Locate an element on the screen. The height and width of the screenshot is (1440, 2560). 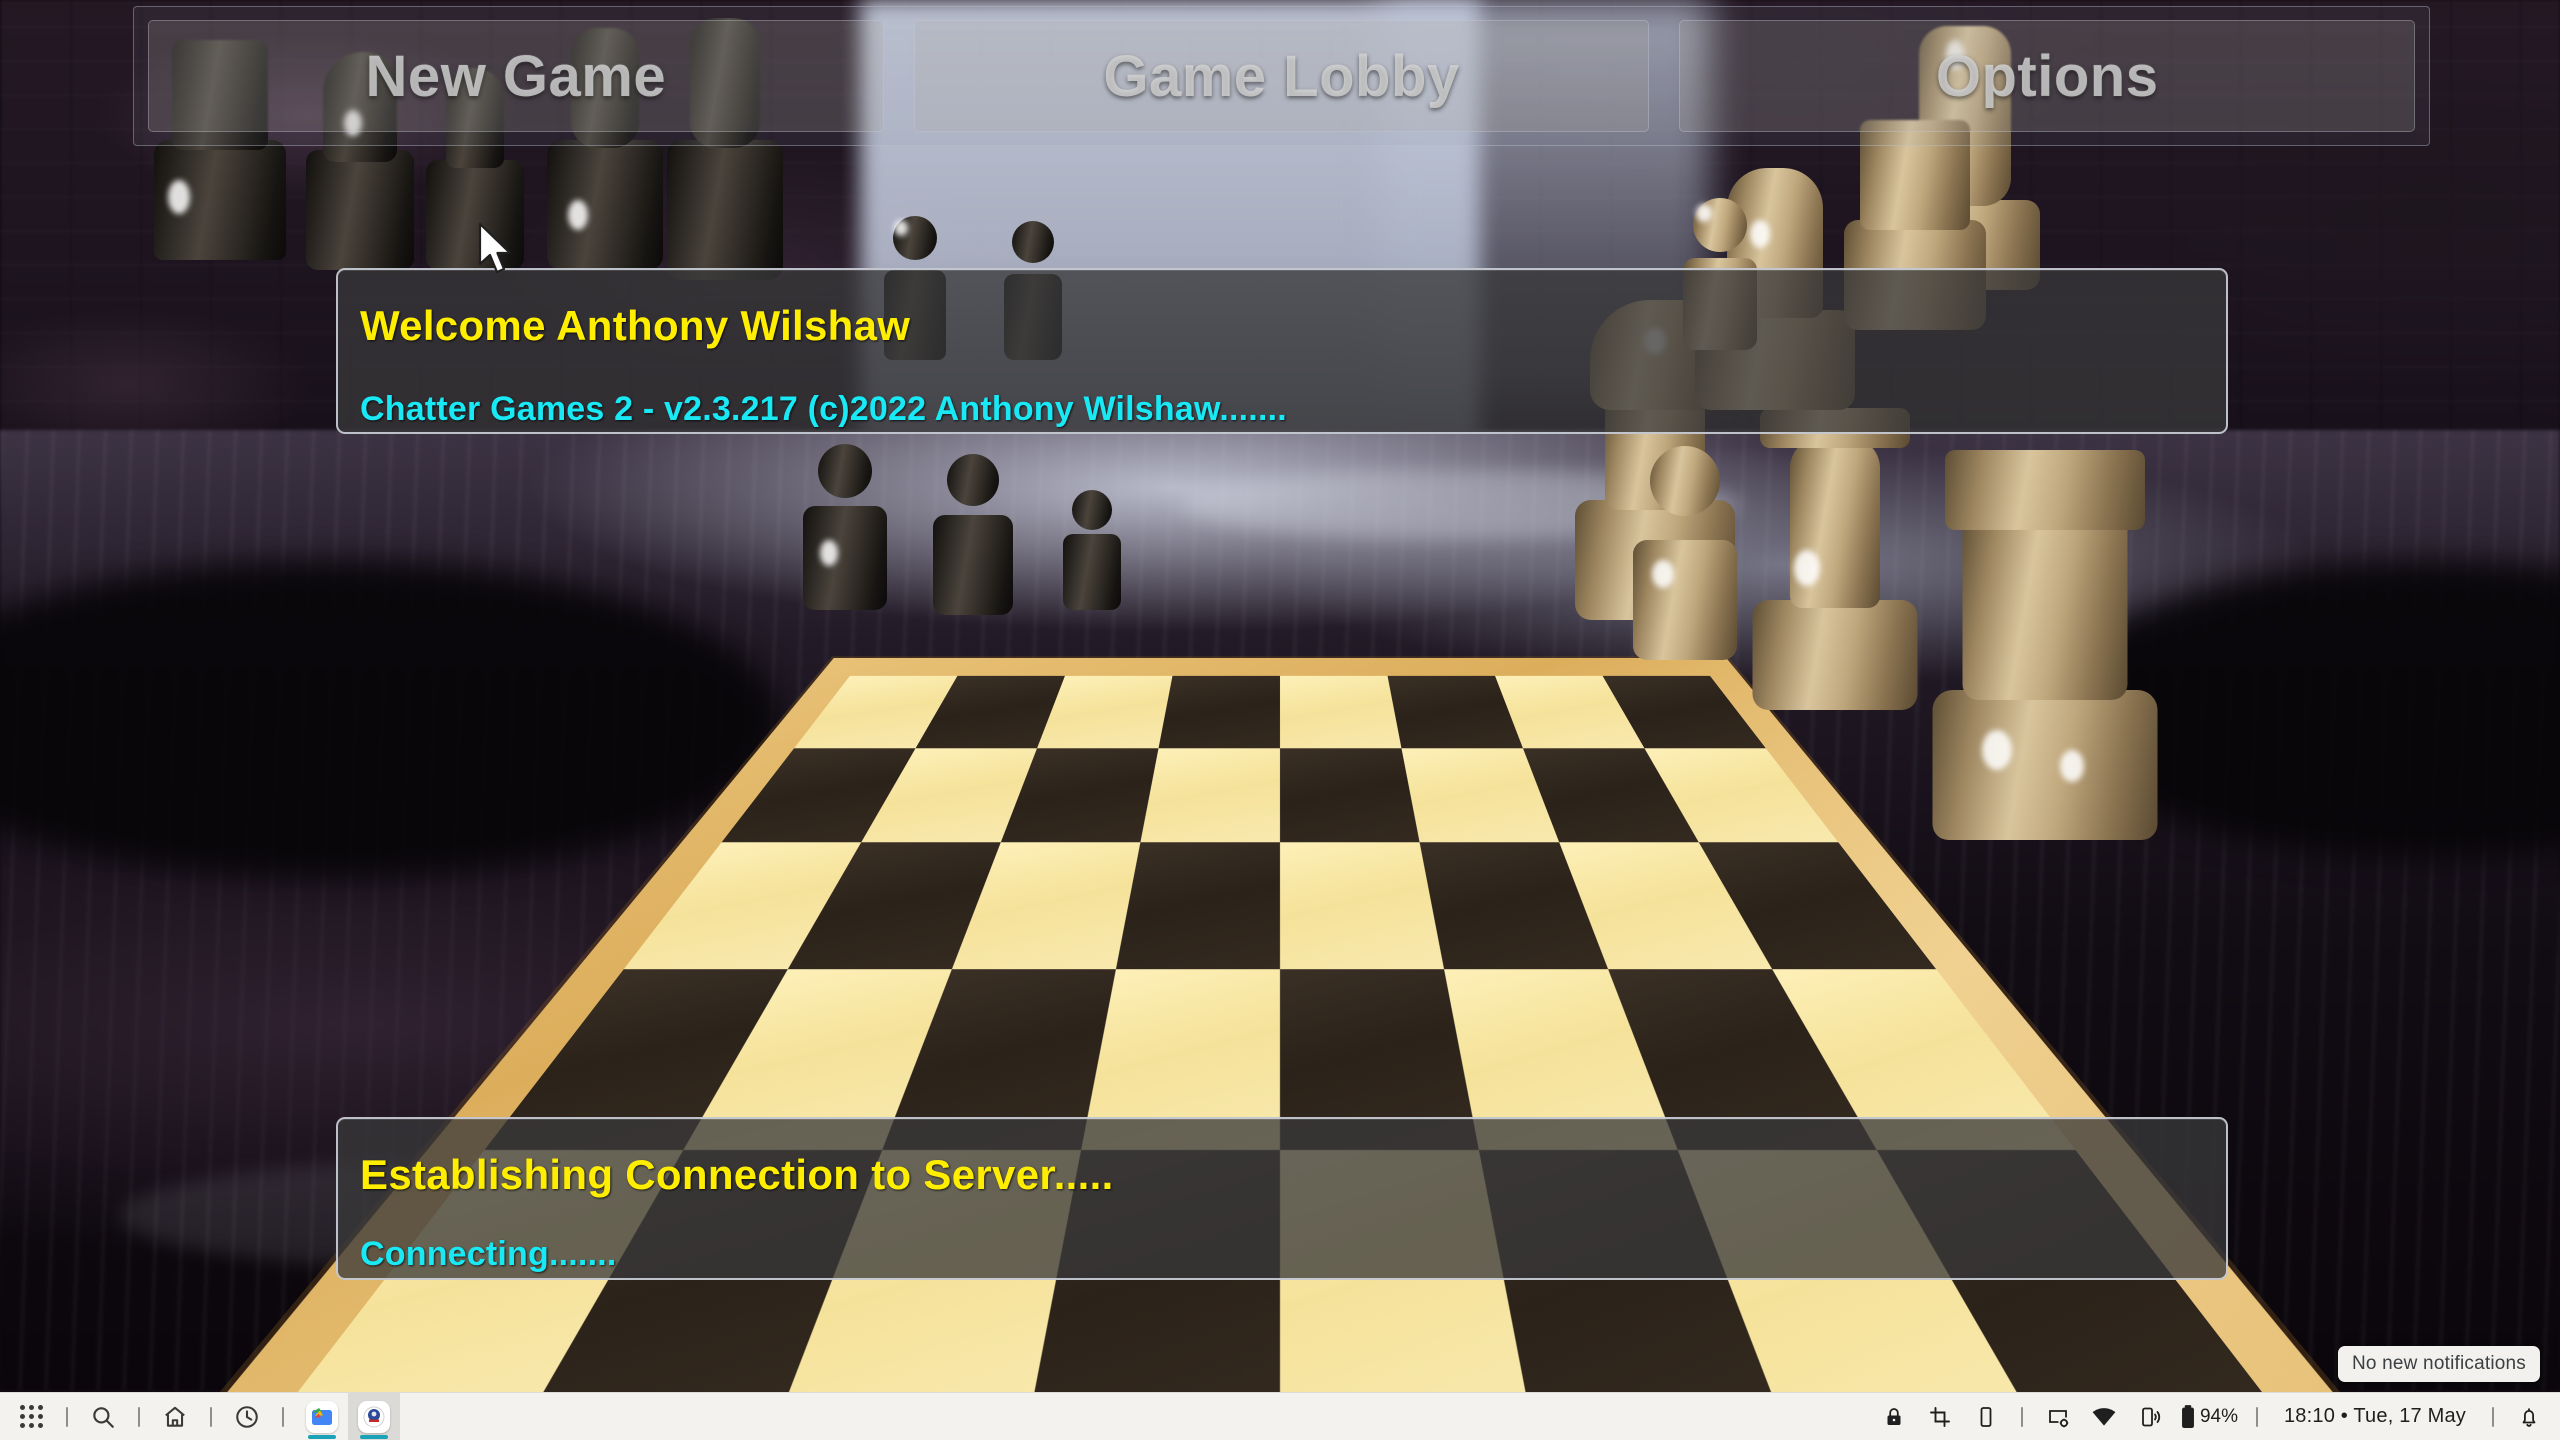
options-label: Options is located at coordinates (2047, 76).